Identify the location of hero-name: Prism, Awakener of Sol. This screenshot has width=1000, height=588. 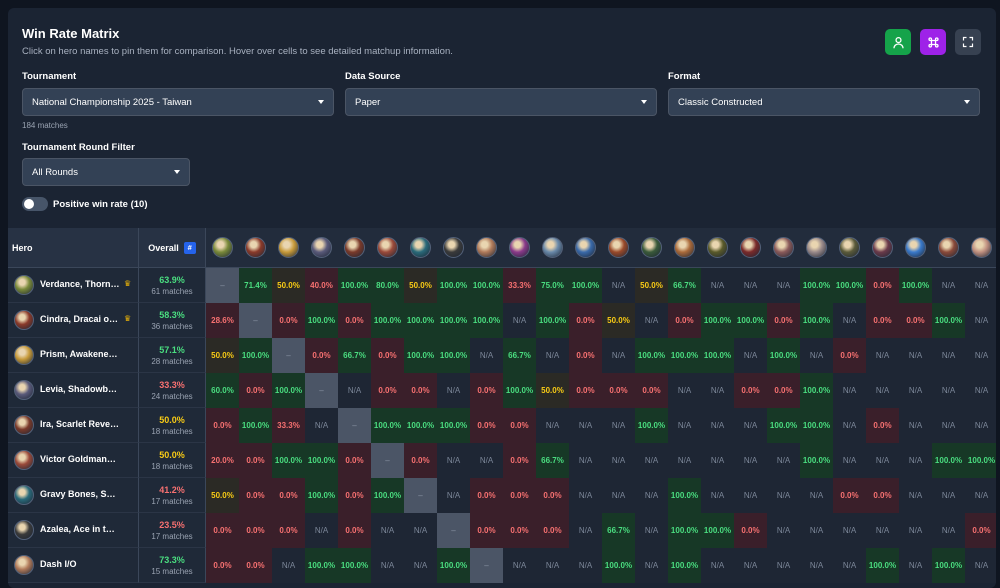
(80, 354).